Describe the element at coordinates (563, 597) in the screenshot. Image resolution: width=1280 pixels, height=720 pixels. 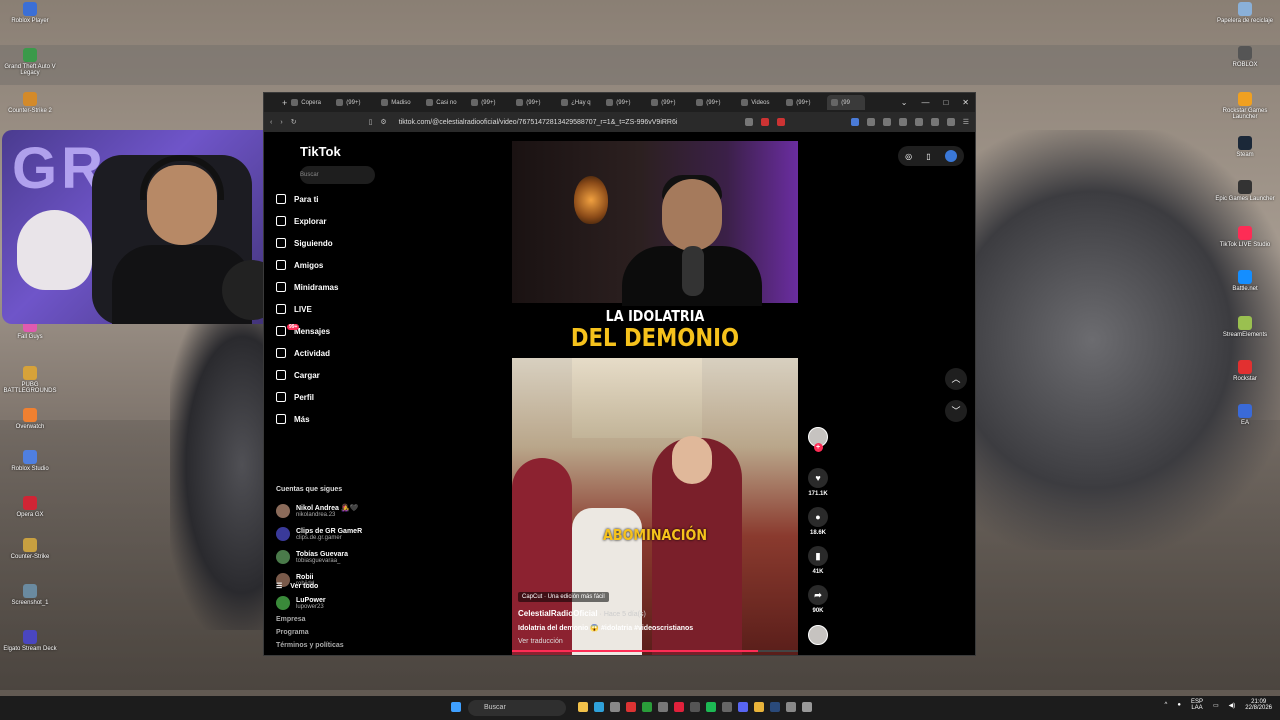
I see `capcut-badge: CapCut · Una edición más fácil` at that location.